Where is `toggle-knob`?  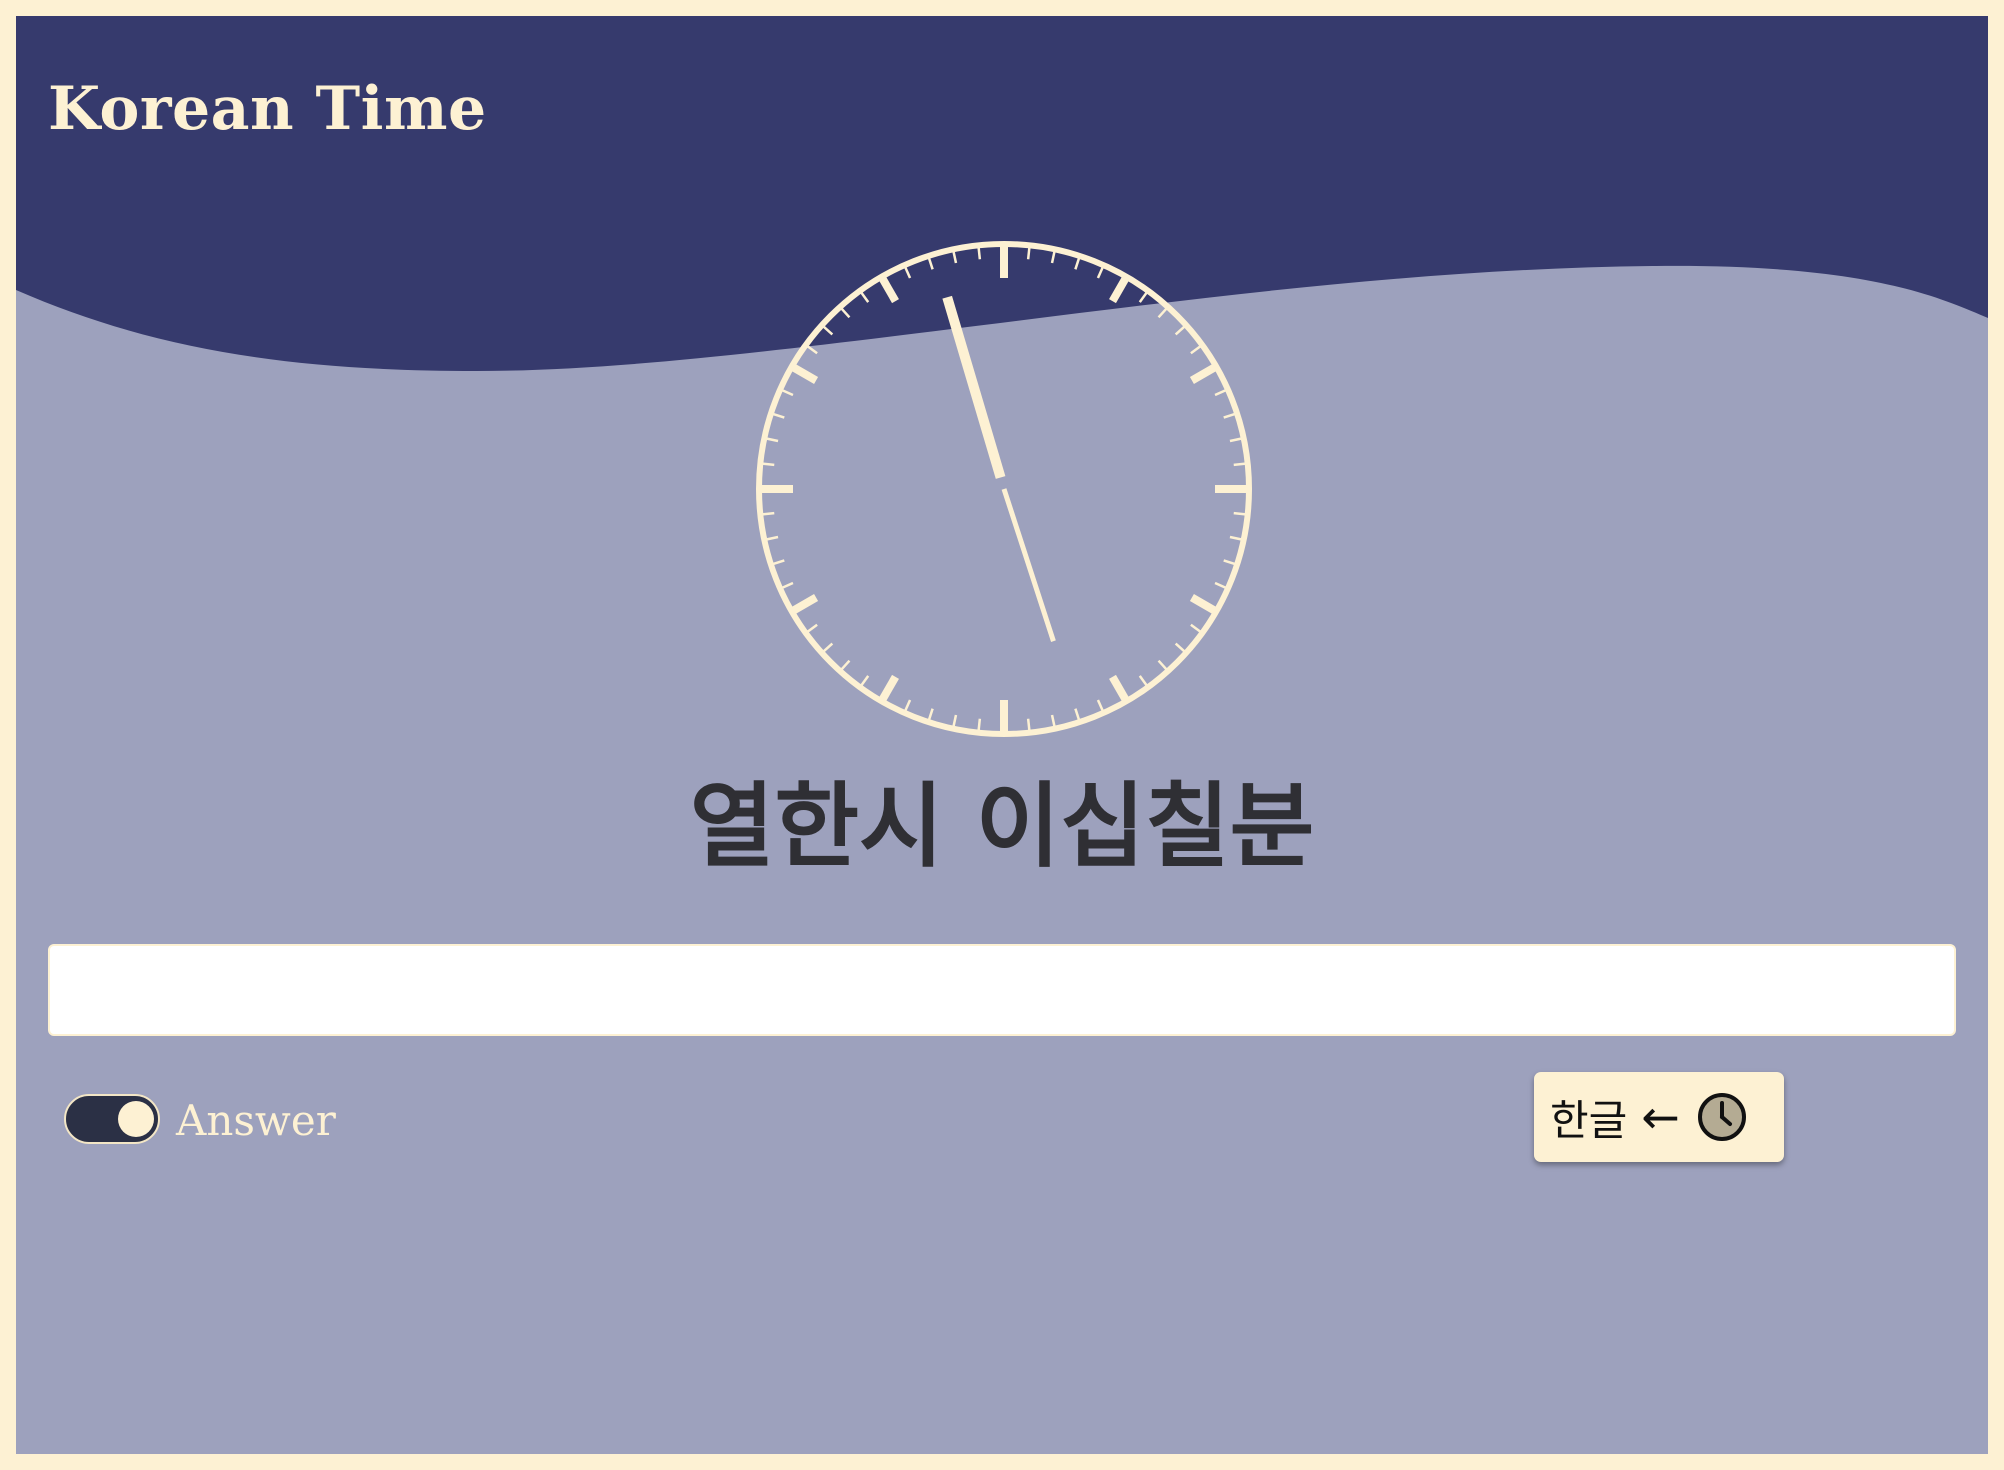
toggle-knob is located at coordinates (136, 1119).